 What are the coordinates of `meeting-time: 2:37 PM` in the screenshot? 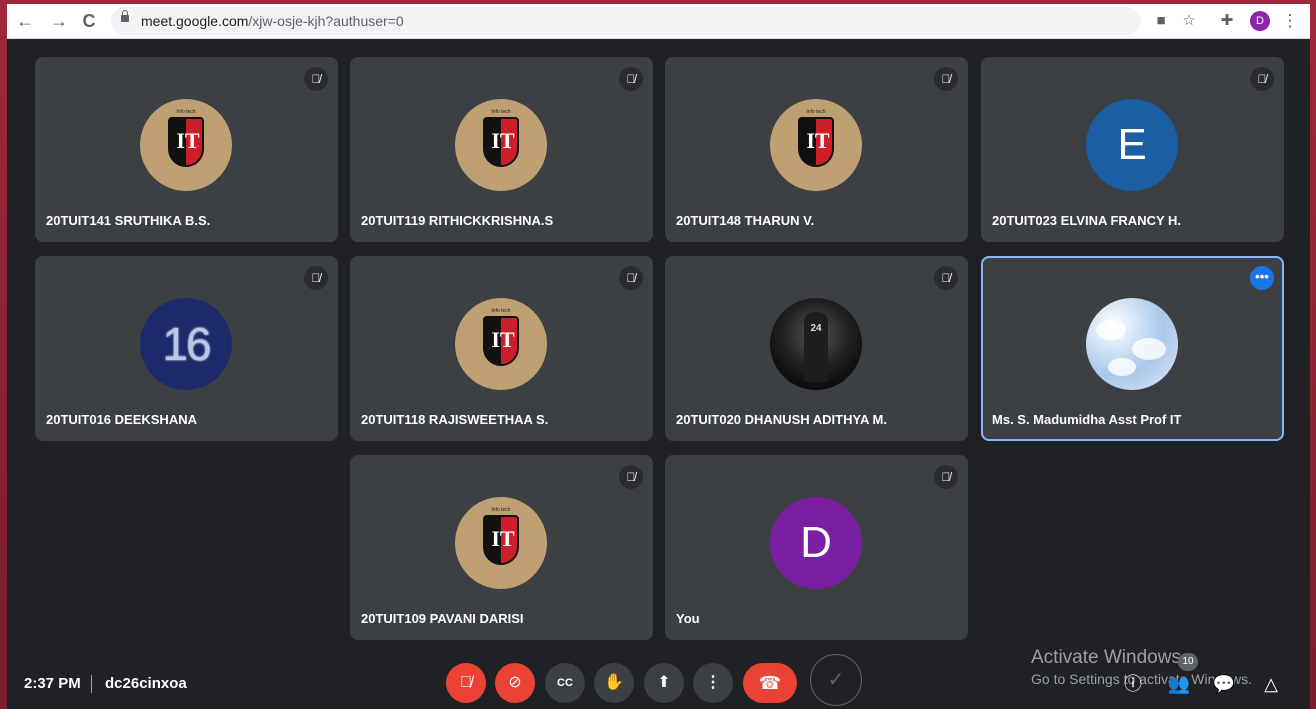 It's located at (52, 683).